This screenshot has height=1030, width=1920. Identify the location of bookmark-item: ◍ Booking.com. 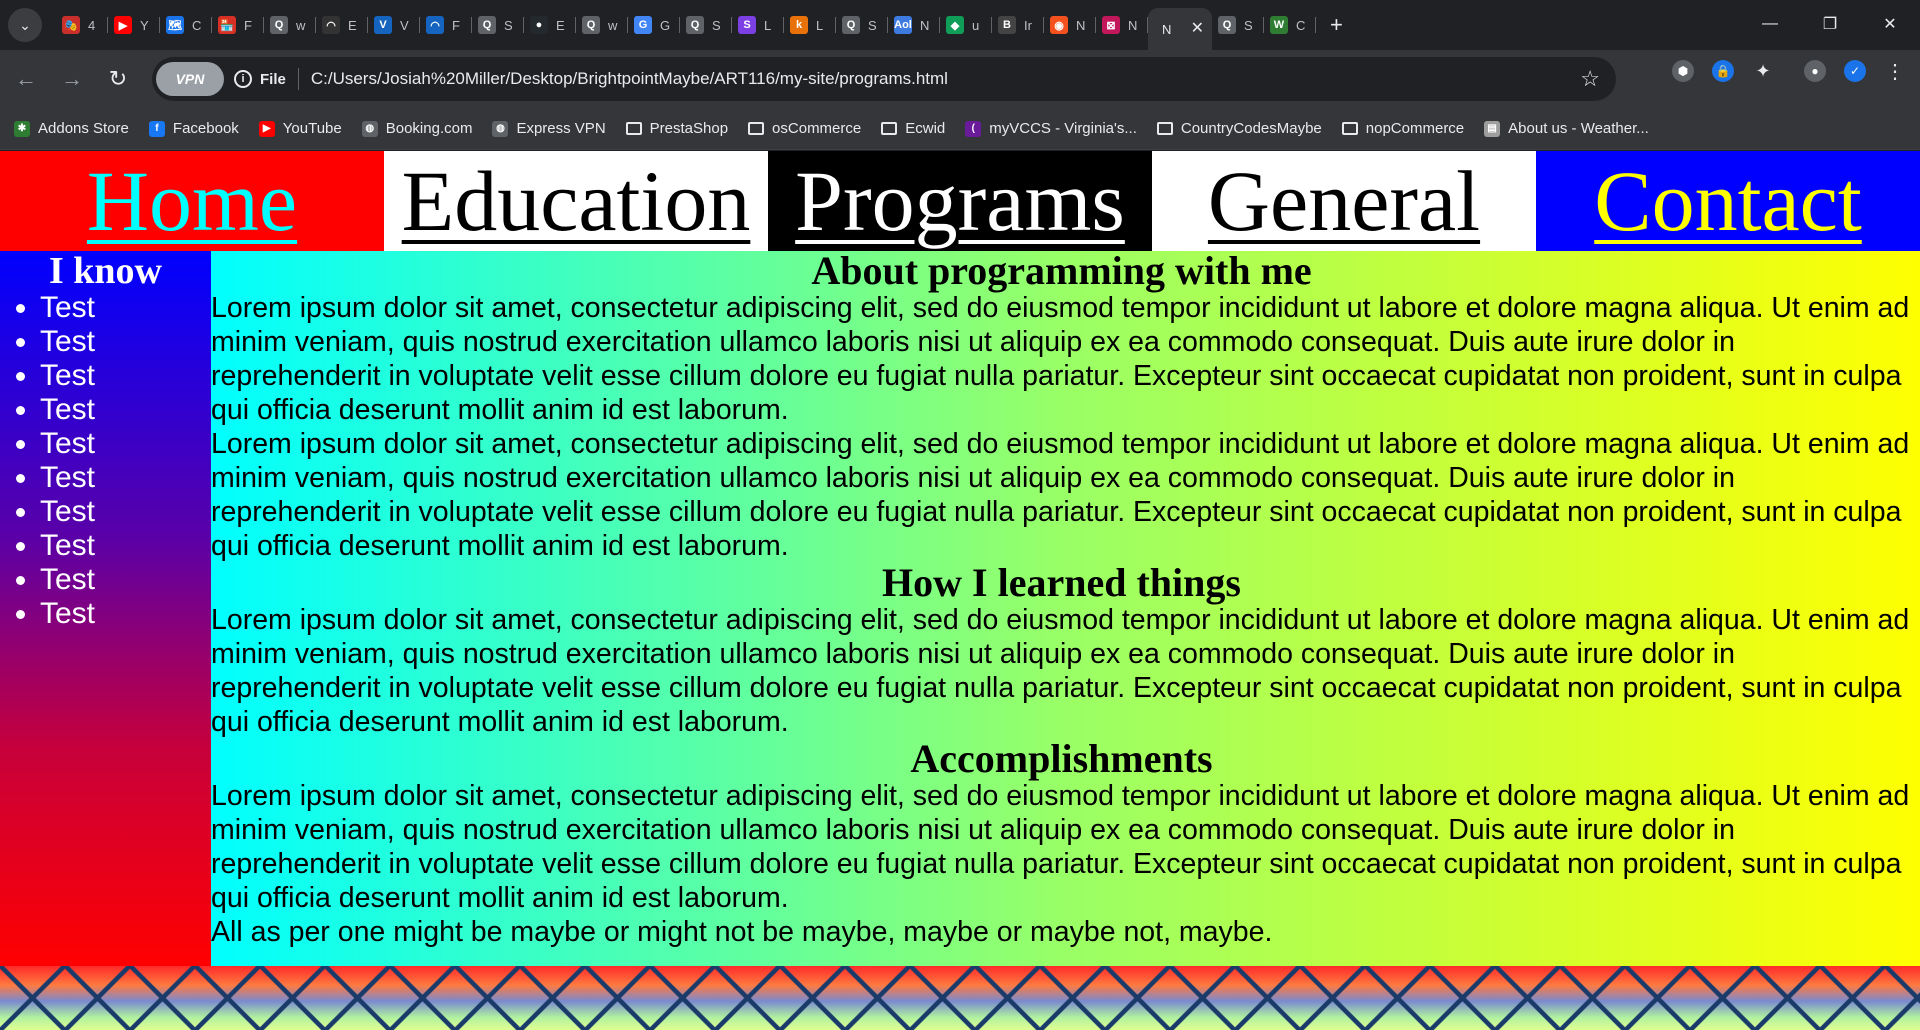
(416, 128).